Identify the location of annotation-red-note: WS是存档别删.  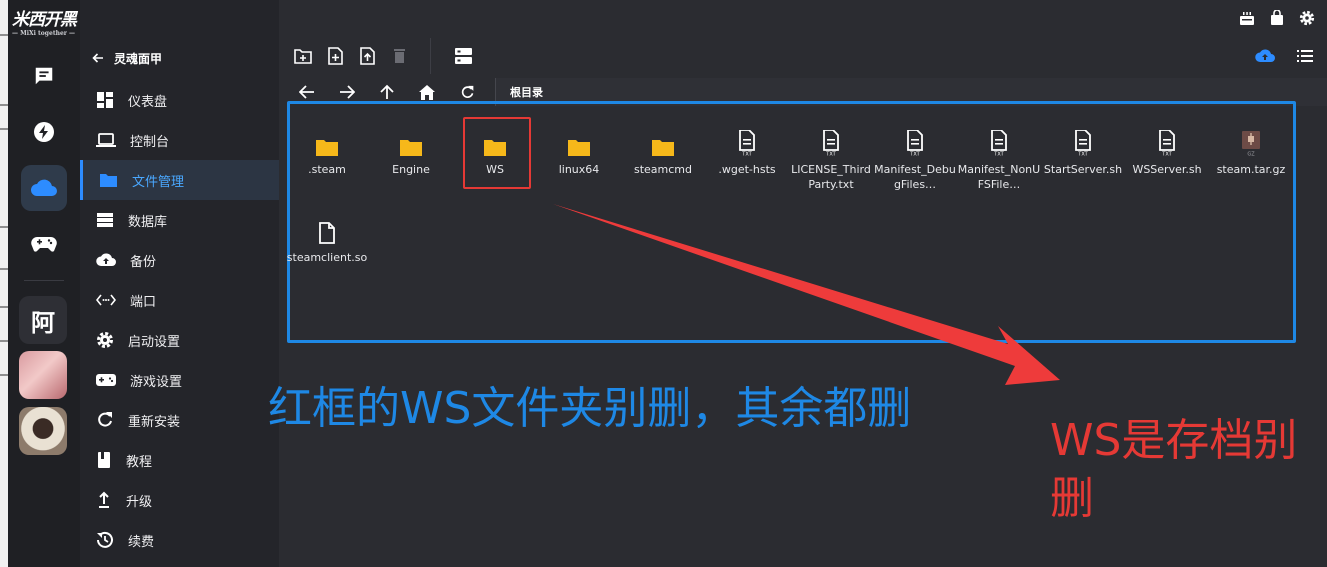
(1174, 469).